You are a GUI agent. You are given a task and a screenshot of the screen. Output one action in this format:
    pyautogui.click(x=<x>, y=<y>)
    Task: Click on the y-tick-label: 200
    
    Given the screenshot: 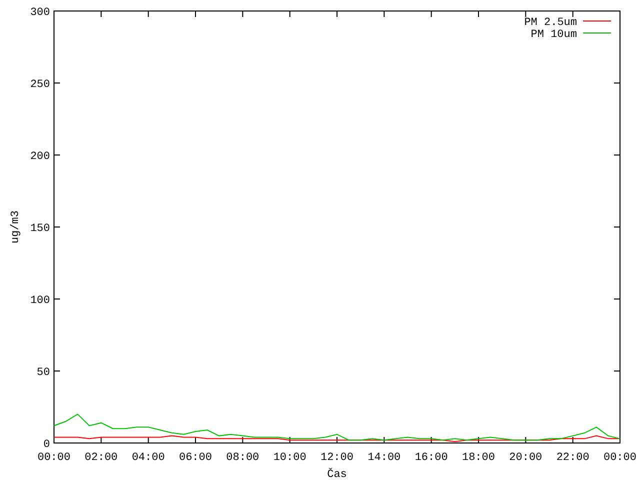 What is the action you would take?
    pyautogui.click(x=40, y=157)
    